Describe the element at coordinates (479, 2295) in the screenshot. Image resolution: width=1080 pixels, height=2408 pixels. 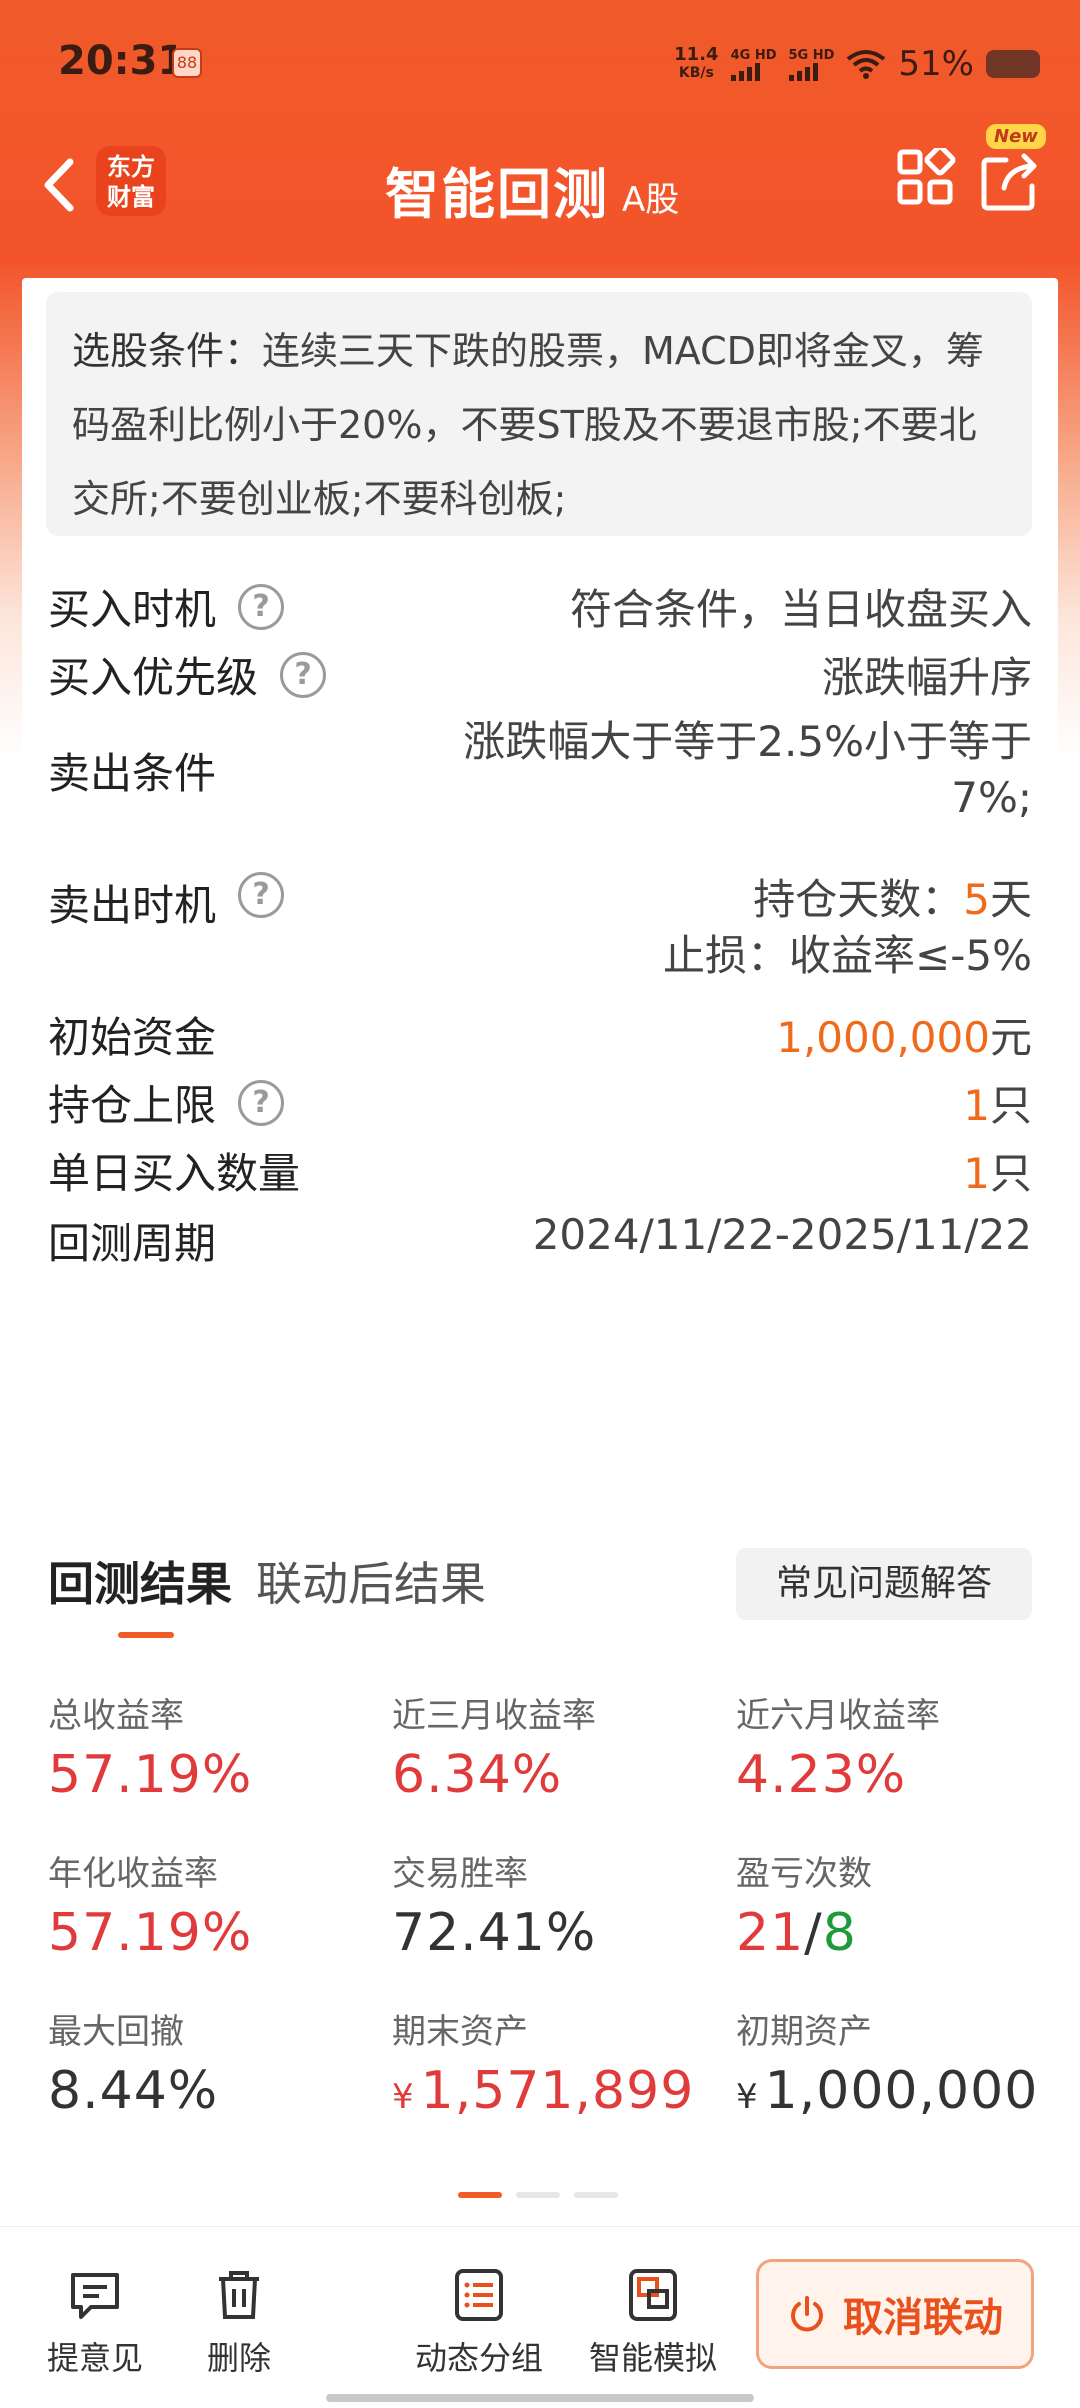
I see `list-icon` at that location.